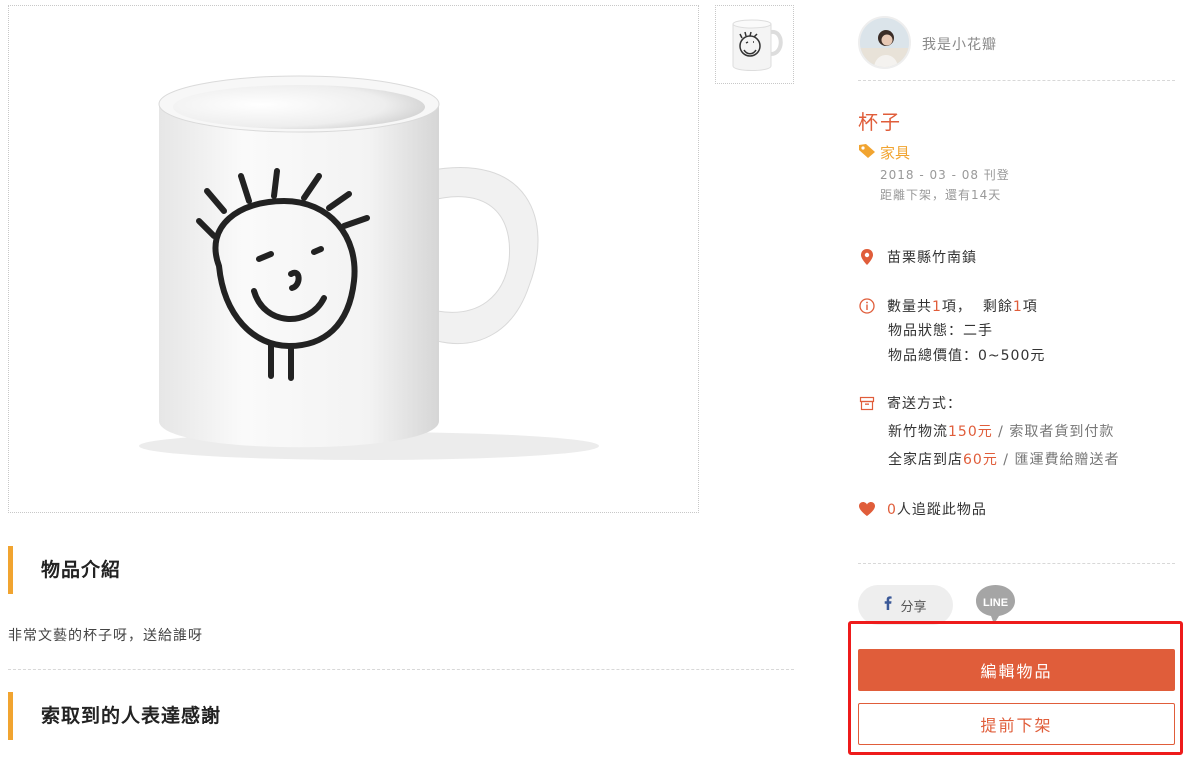 The width and height of the screenshot is (1185, 758). Describe the element at coordinates (401, 669) in the screenshot. I see `divider` at that location.